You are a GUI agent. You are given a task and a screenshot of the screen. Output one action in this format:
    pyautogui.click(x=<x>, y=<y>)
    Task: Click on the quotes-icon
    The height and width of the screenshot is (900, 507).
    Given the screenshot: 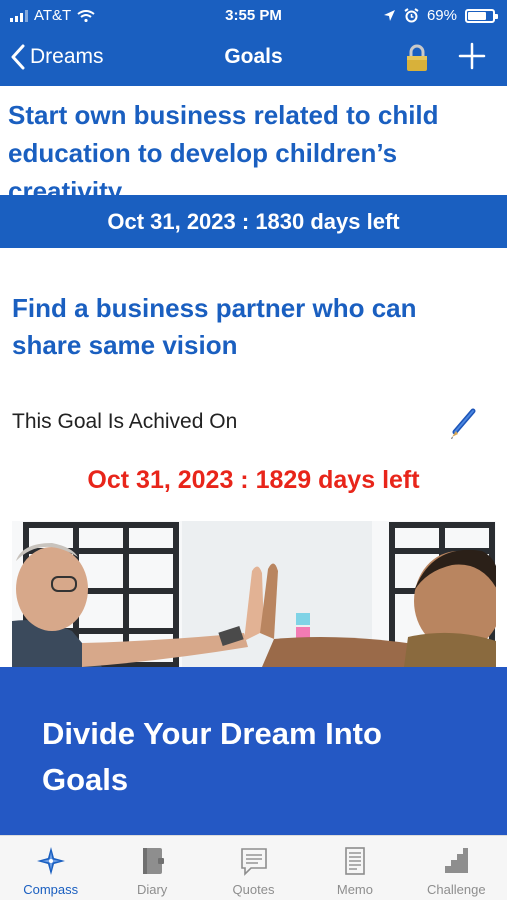 What is the action you would take?
    pyautogui.click(x=253, y=862)
    